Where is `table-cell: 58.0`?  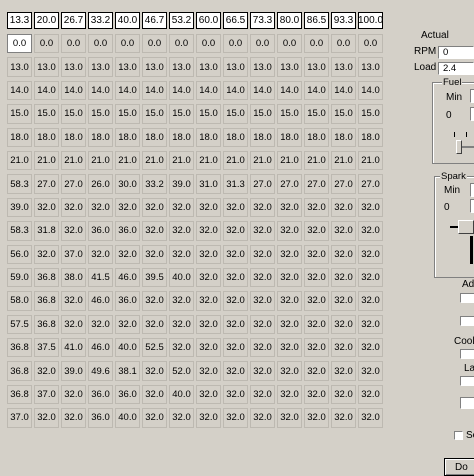 table-cell: 58.0 is located at coordinates (19, 301).